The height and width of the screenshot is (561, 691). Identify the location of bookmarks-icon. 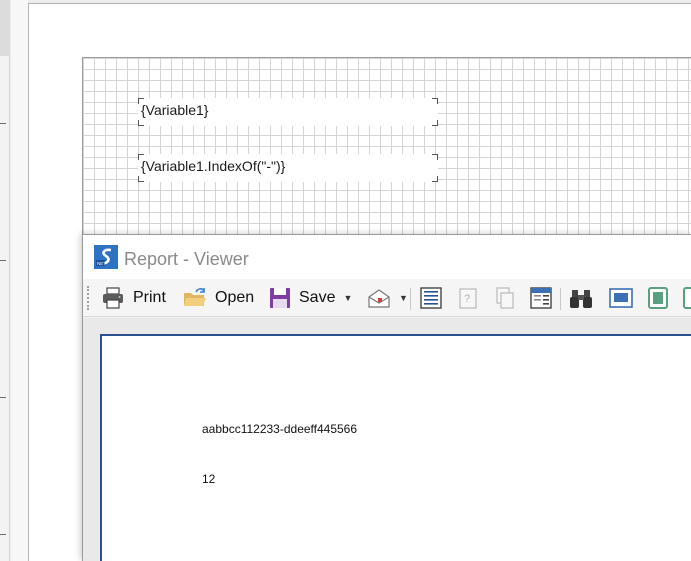
(431, 298).